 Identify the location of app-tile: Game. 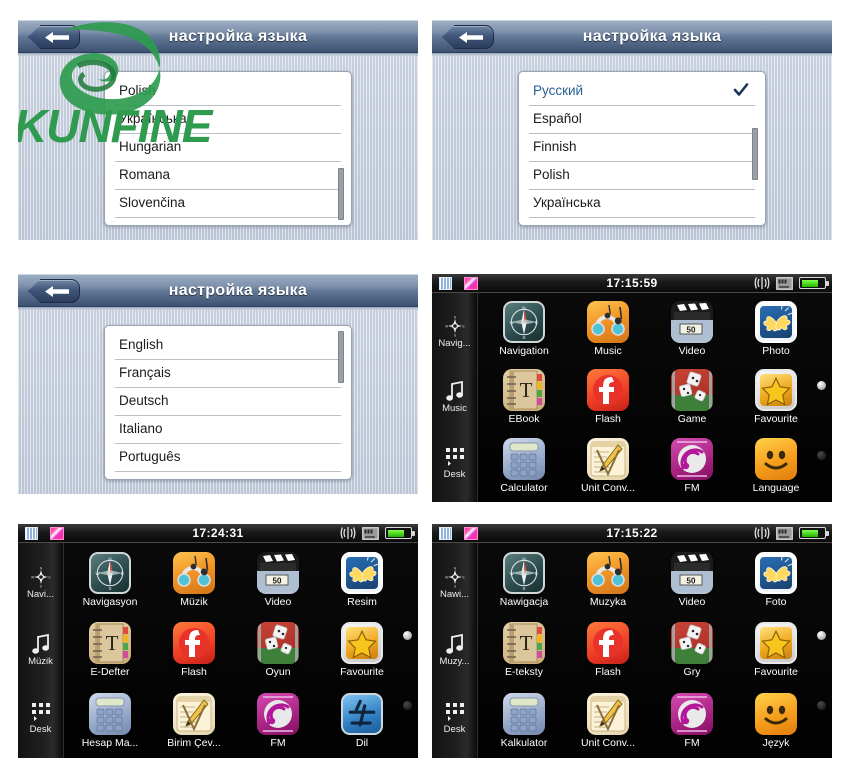
(692, 397).